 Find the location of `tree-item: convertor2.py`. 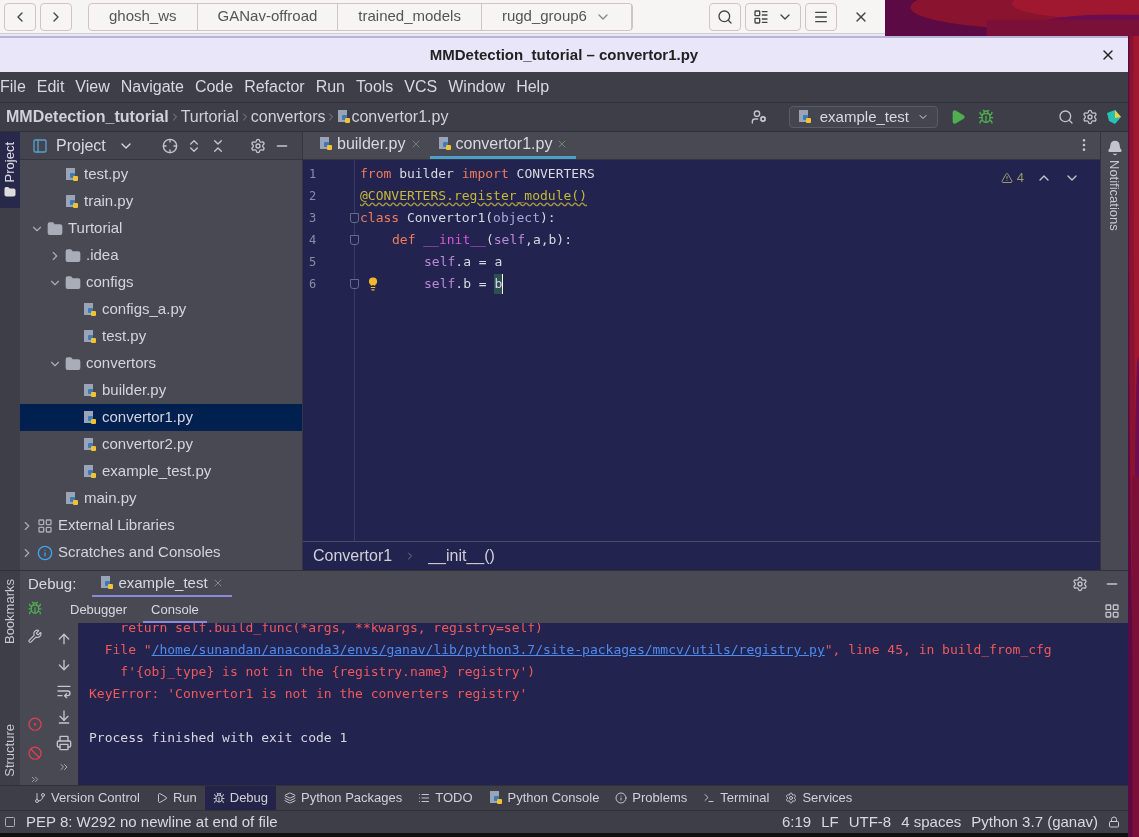

tree-item: convertor2.py is located at coordinates (161, 444).